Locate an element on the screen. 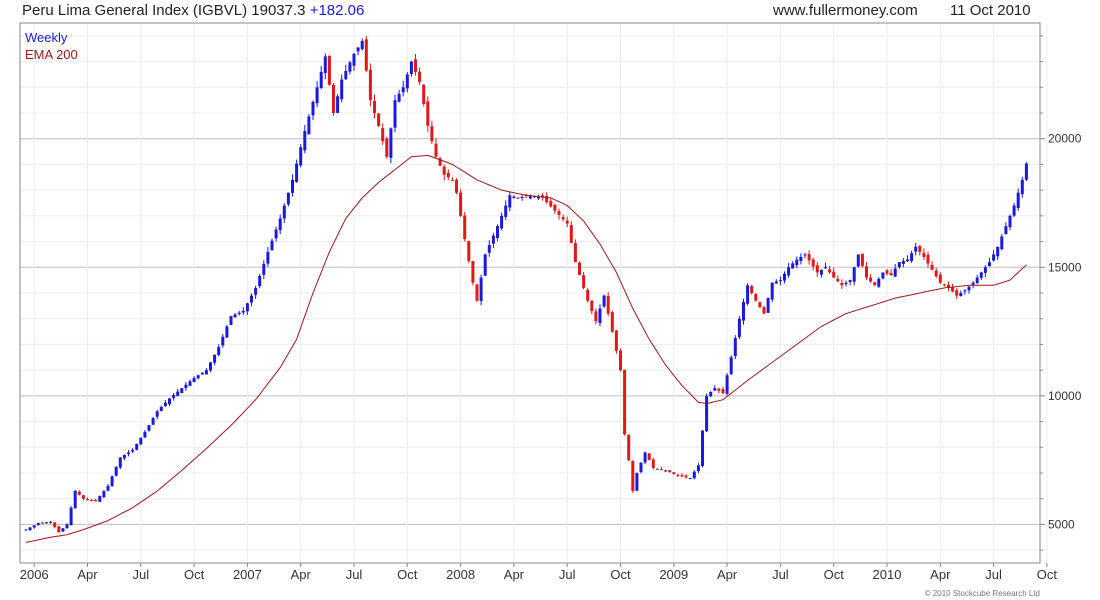  x-tick-label: Oct is located at coordinates (620, 574).